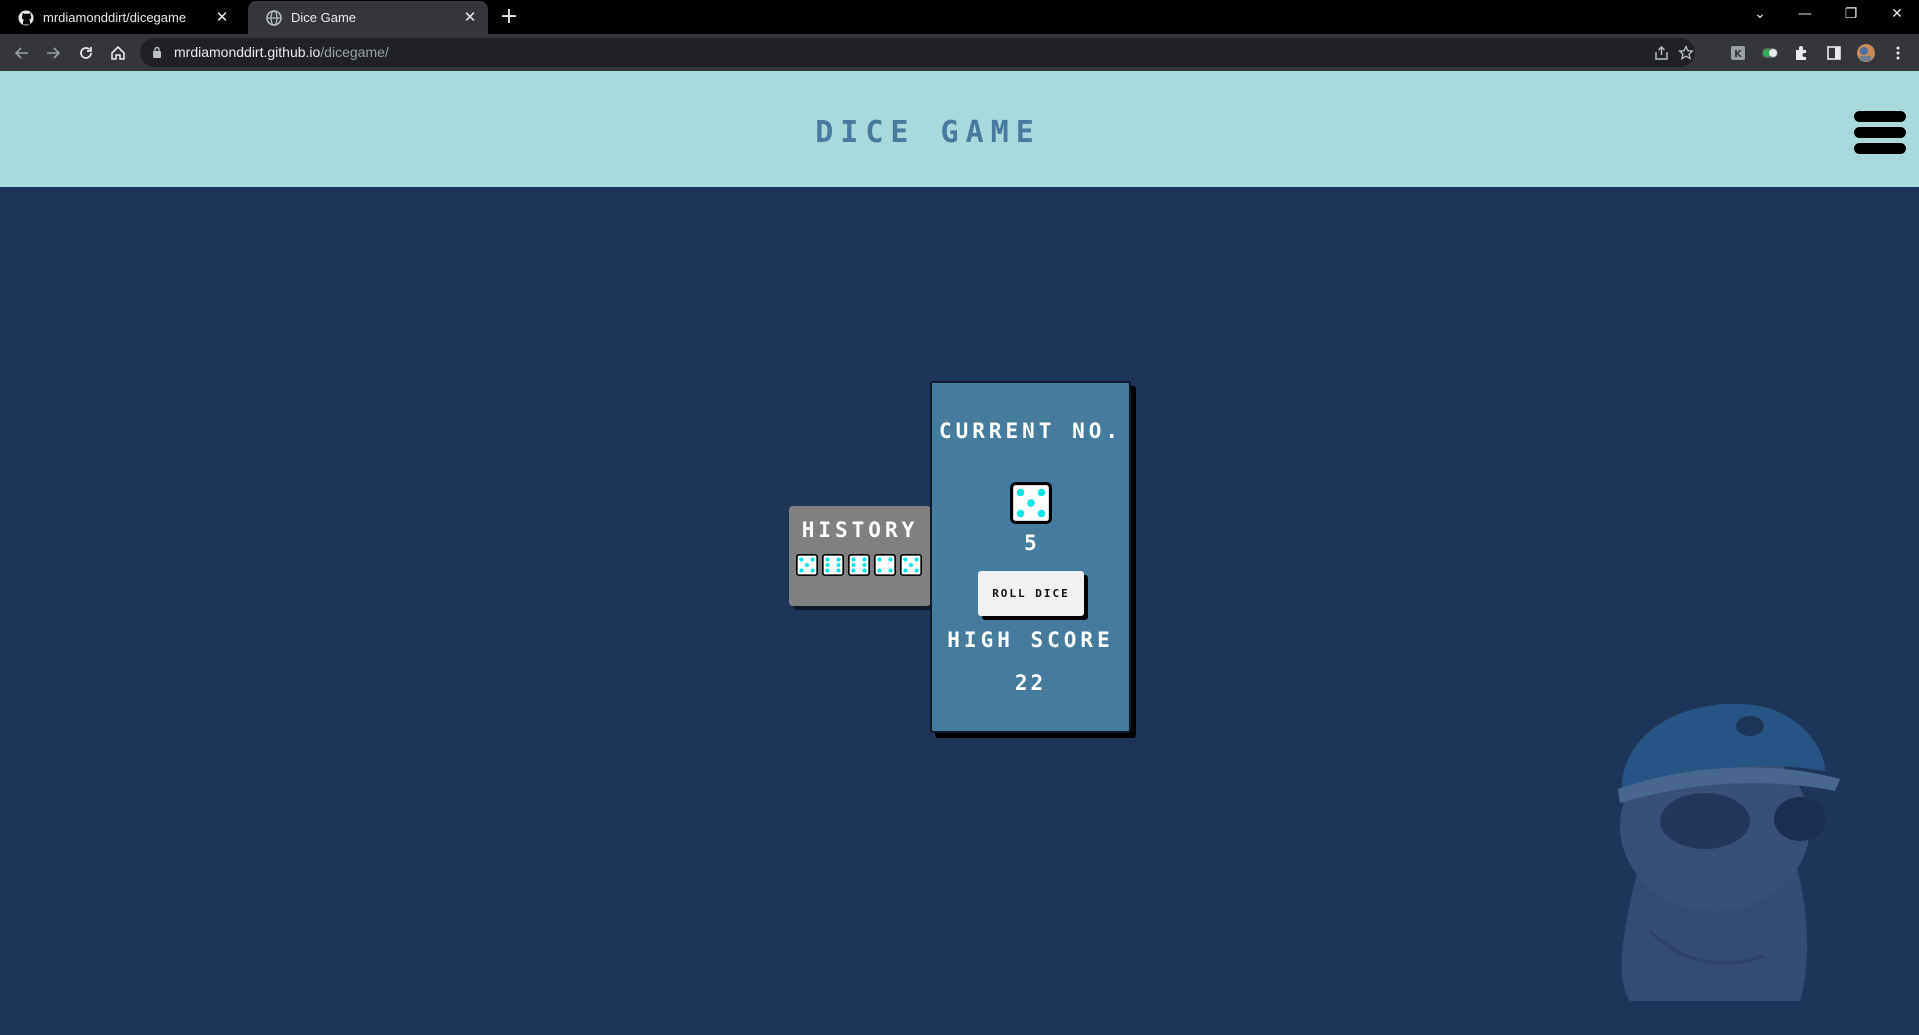 This screenshot has height=1035, width=1919. I want to click on current-number-label: CURRENT NO., so click(1030, 431).